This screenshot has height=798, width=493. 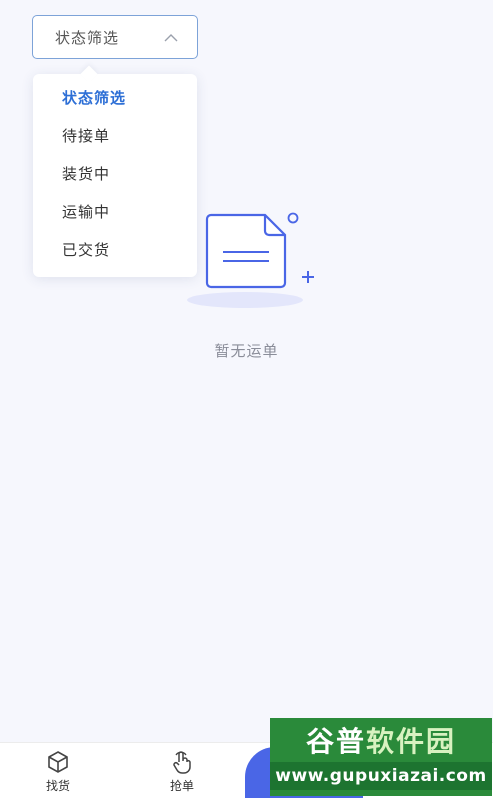 I want to click on chevron-up-icon, so click(x=171, y=37).